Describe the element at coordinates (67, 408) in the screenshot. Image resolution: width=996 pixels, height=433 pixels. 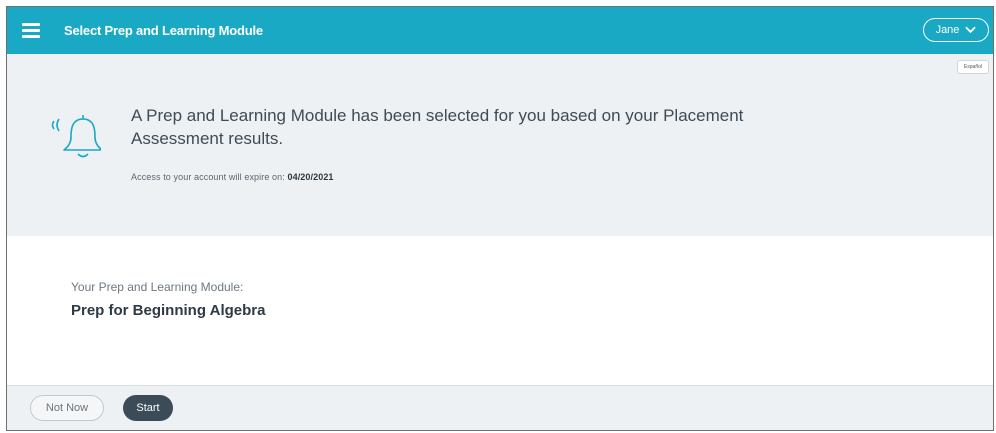
I see `not-now-button: Not Now` at that location.